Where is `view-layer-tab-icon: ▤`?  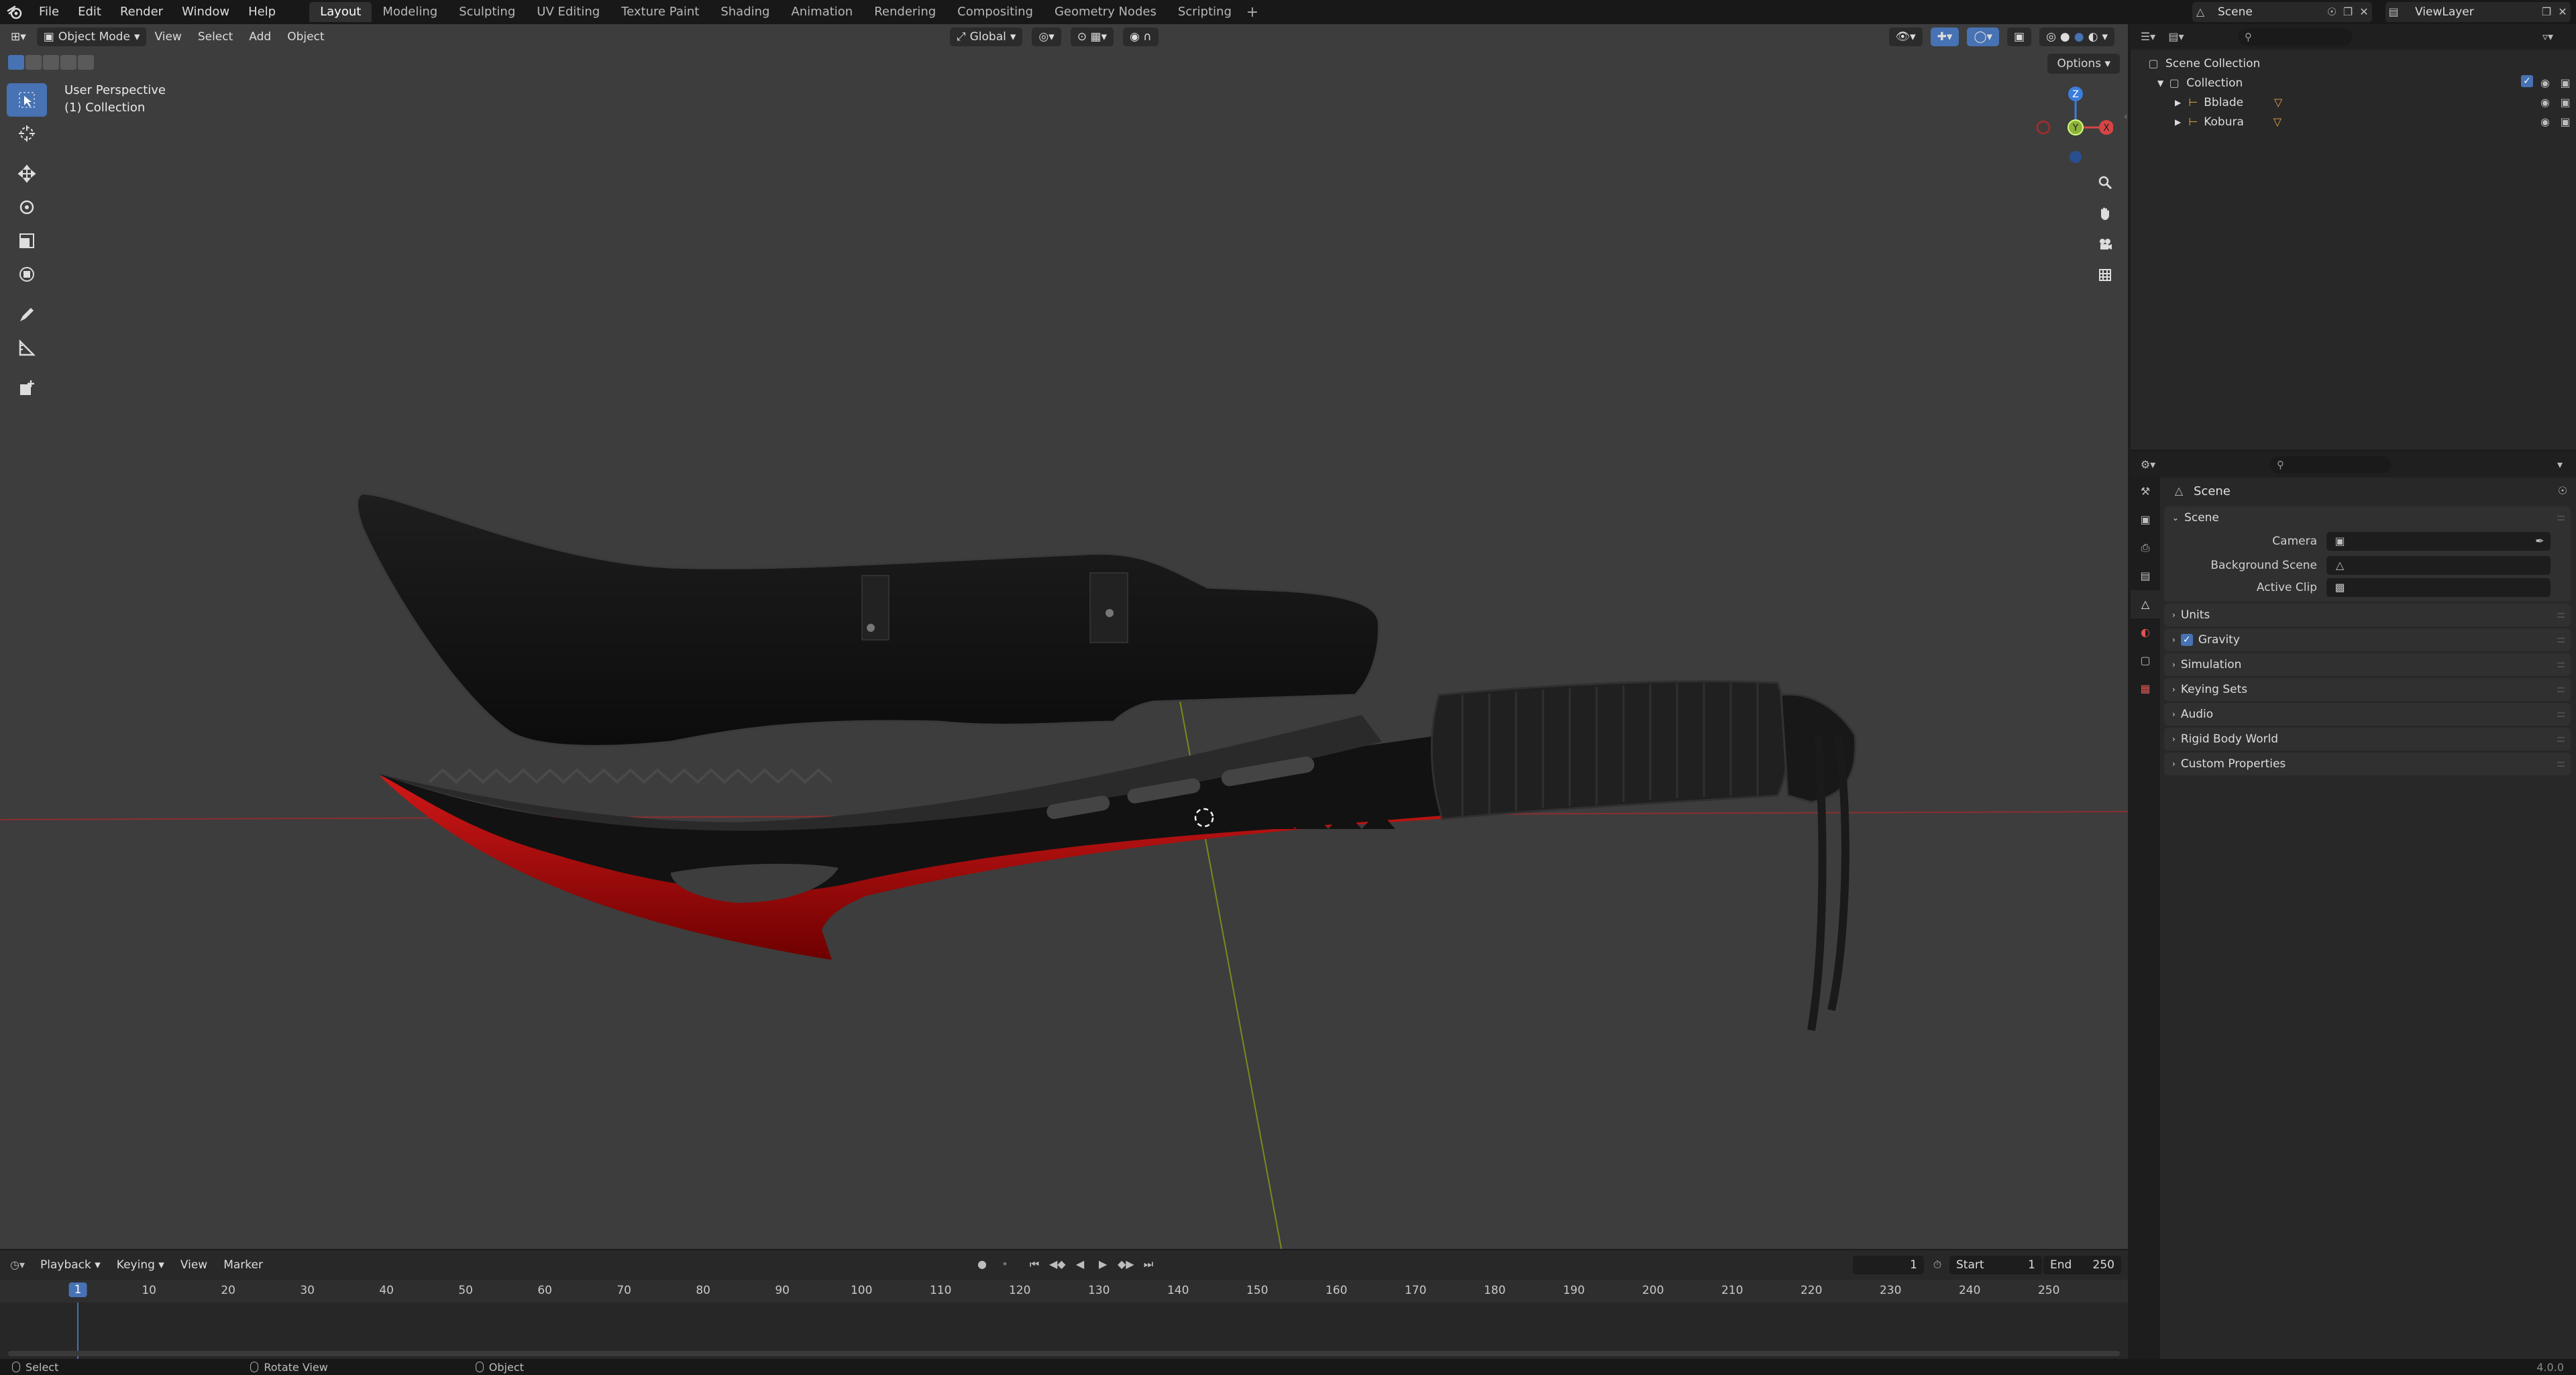 view-layer-tab-icon: ▤ is located at coordinates (2145, 576).